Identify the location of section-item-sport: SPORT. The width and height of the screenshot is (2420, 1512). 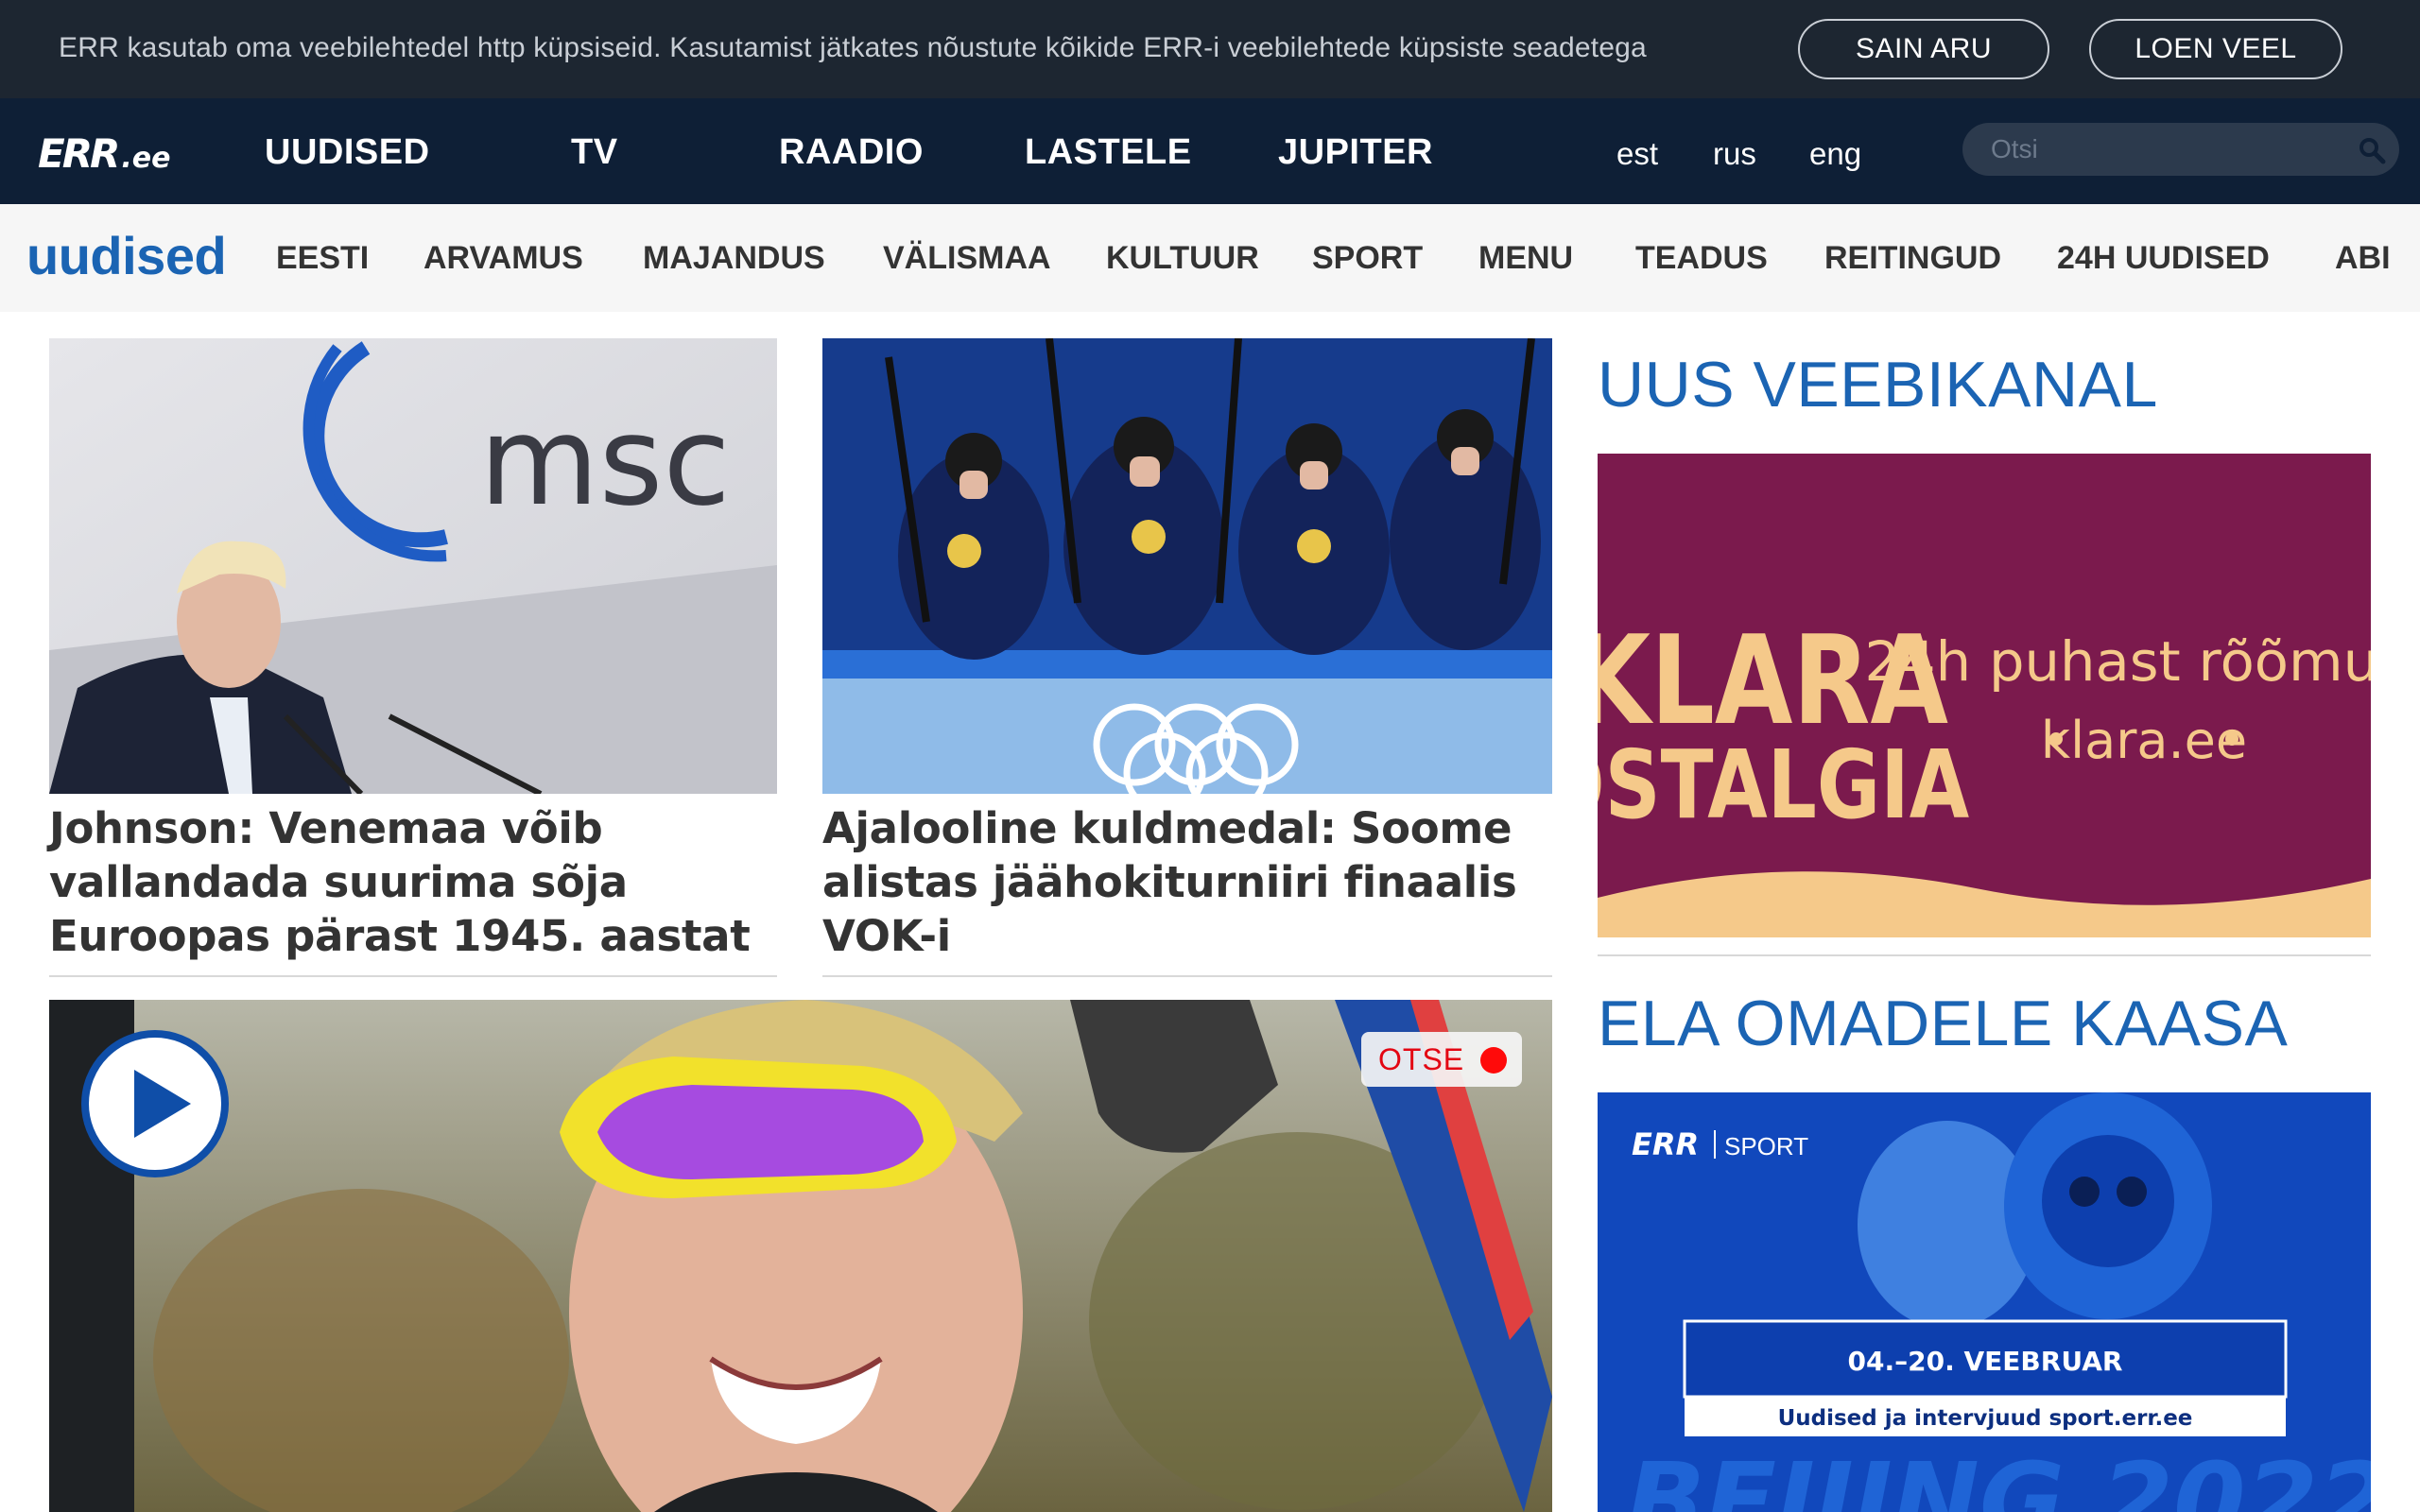
(1367, 258).